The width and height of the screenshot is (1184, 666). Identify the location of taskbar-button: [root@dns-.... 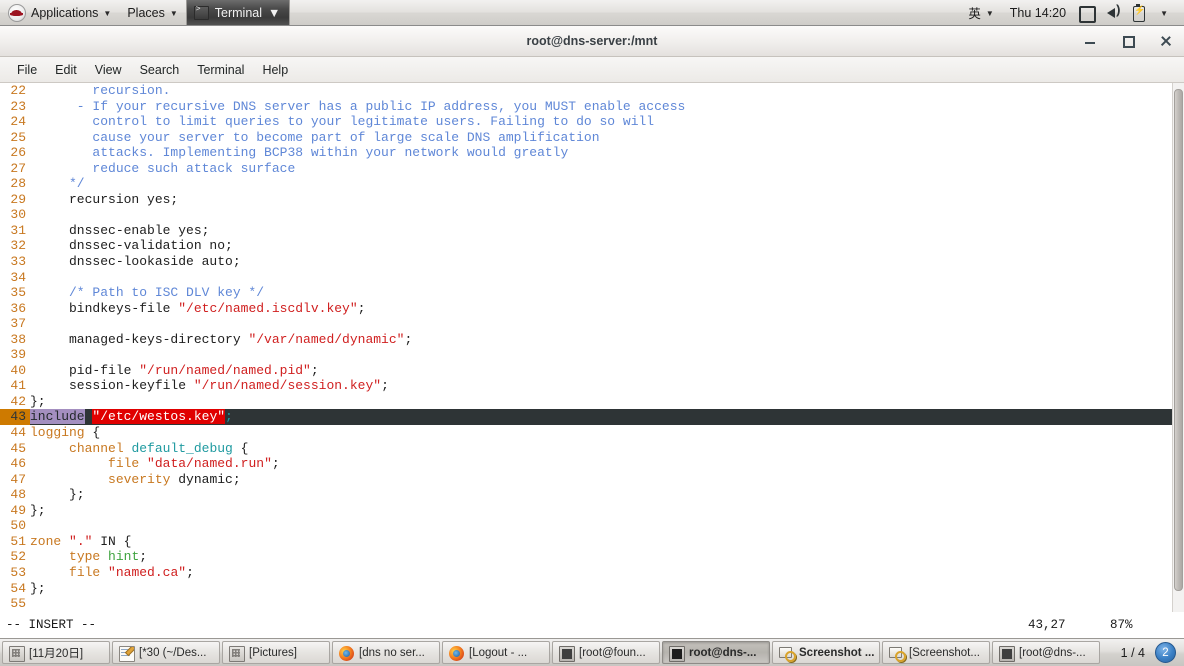
(1046, 652).